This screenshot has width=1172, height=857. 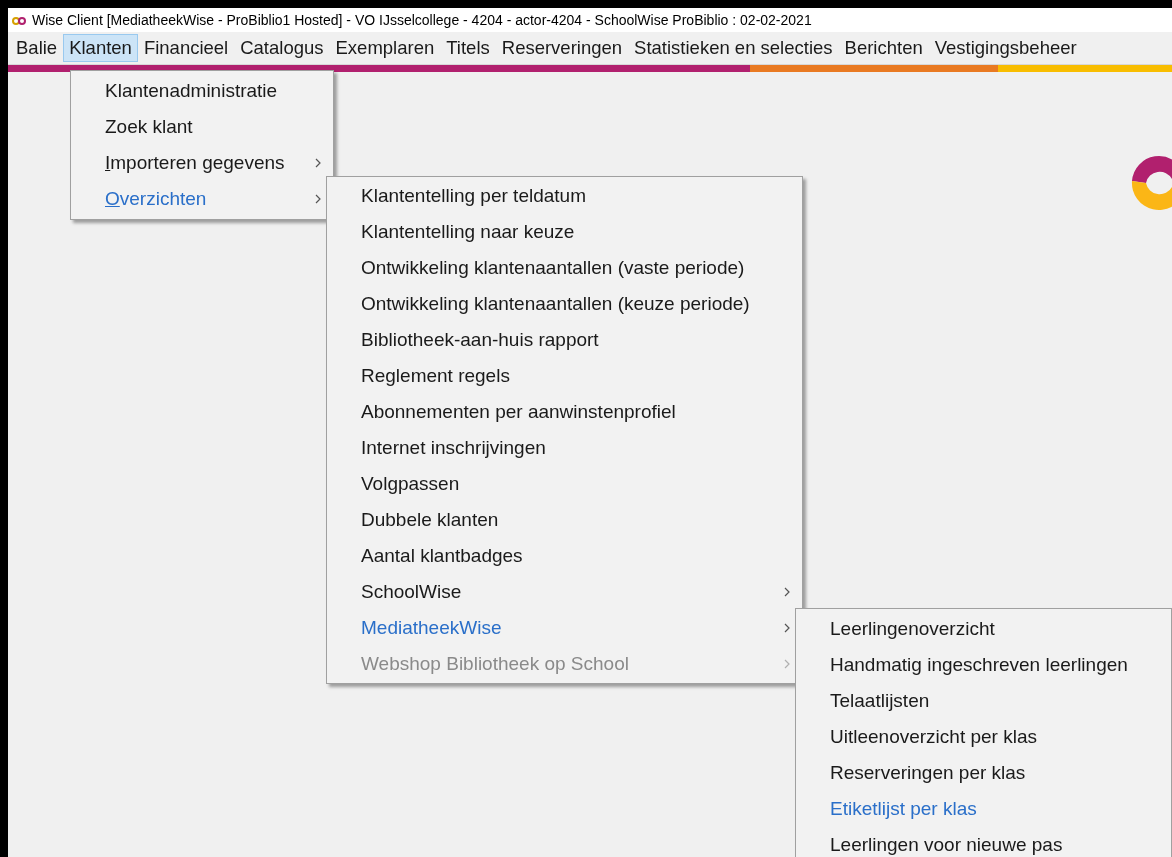 What do you see at coordinates (564, 448) in the screenshot?
I see `menu-item: Internet inschrijvingen` at bounding box center [564, 448].